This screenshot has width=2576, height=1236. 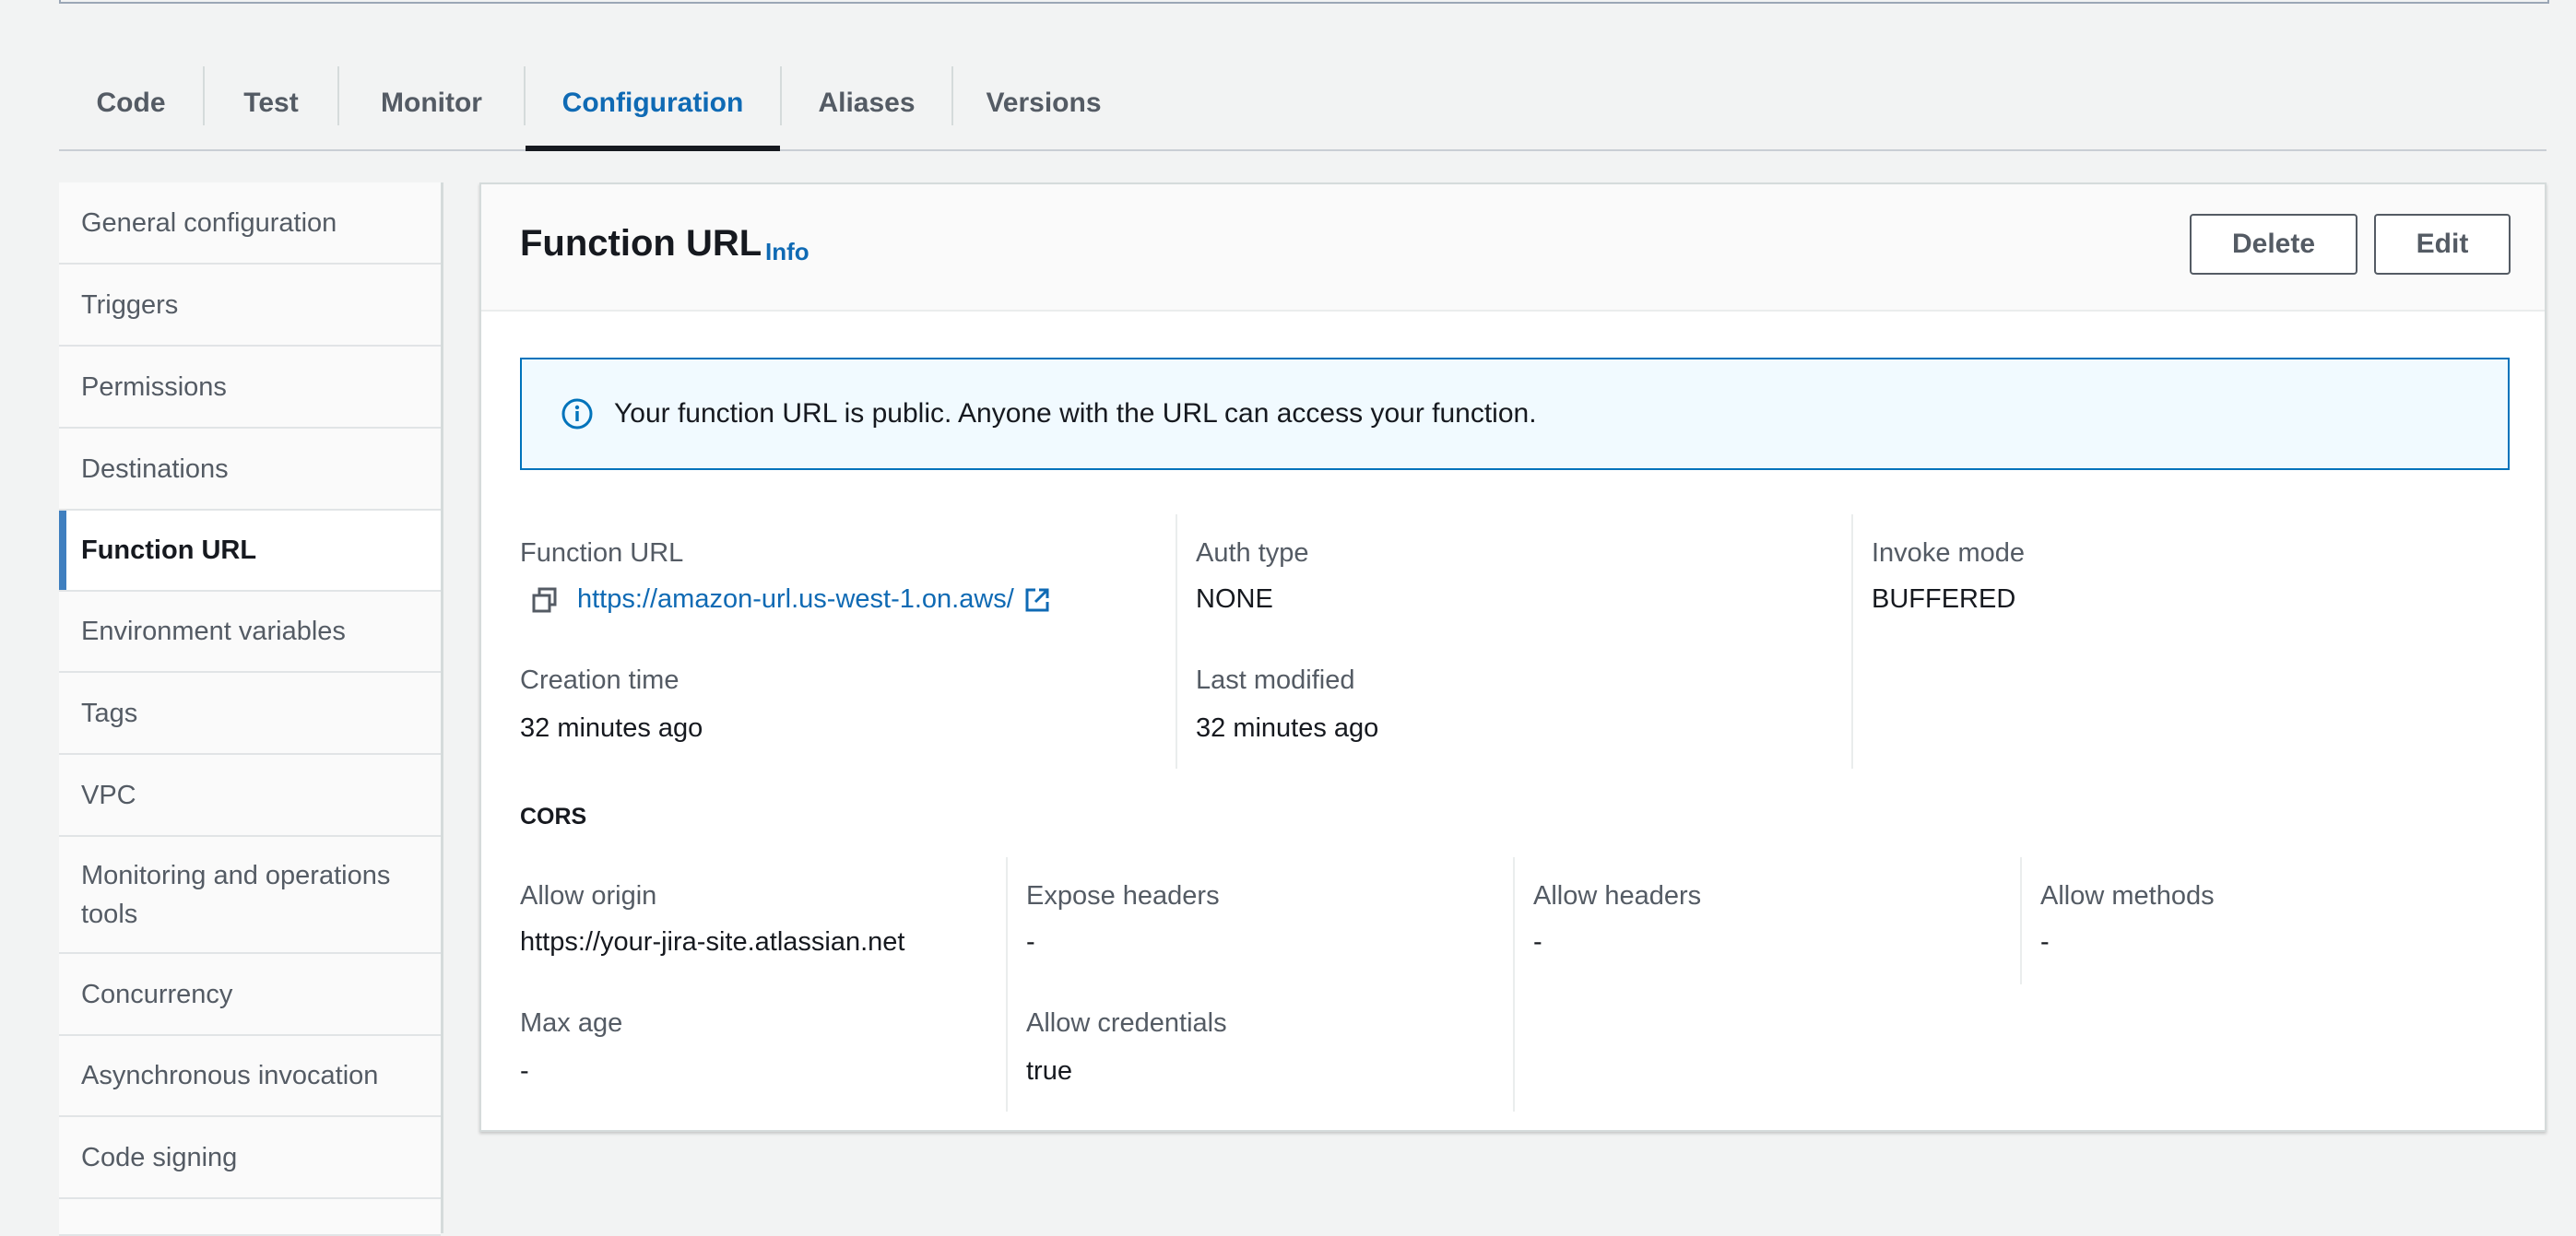 I want to click on sidebar-item-concurrency: Concurrency, so click(x=250, y=995).